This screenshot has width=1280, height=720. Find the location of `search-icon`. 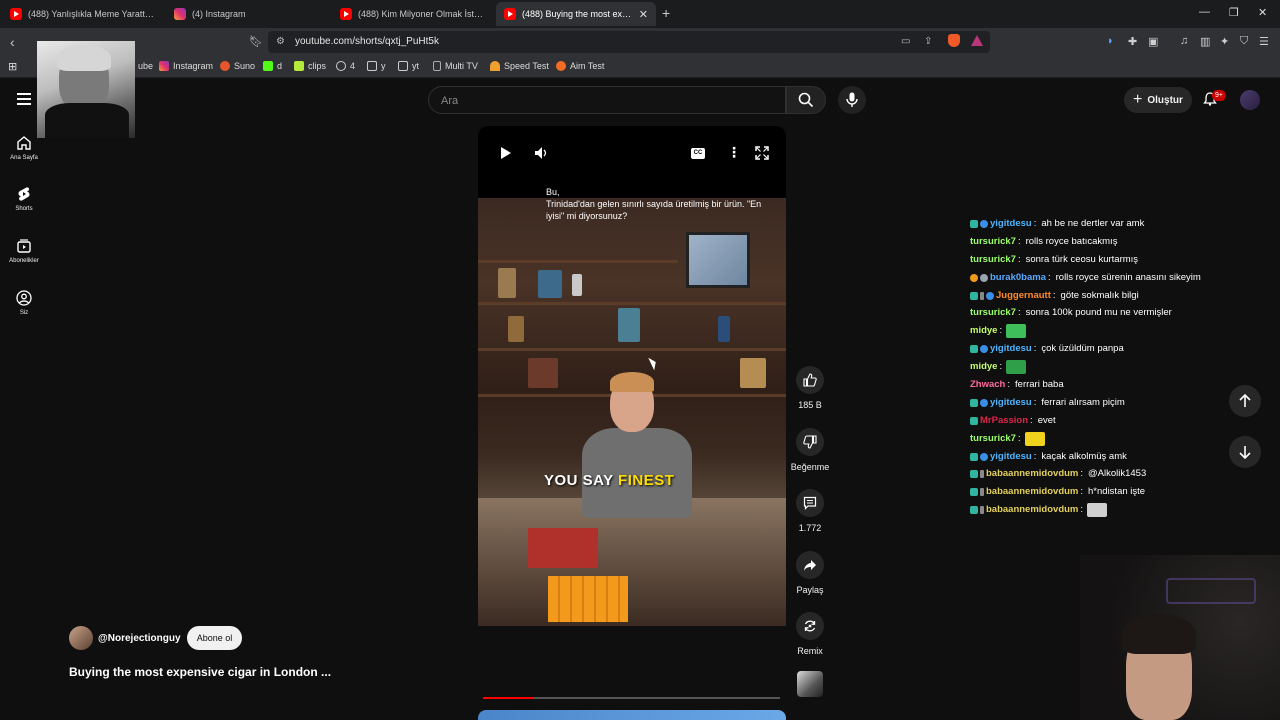

search-icon is located at coordinates (806, 100).